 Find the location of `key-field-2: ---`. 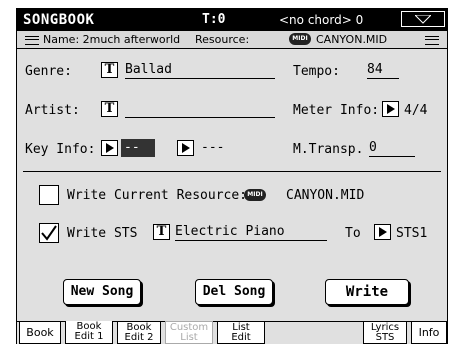

key-field-2: --- is located at coordinates (238, 147).